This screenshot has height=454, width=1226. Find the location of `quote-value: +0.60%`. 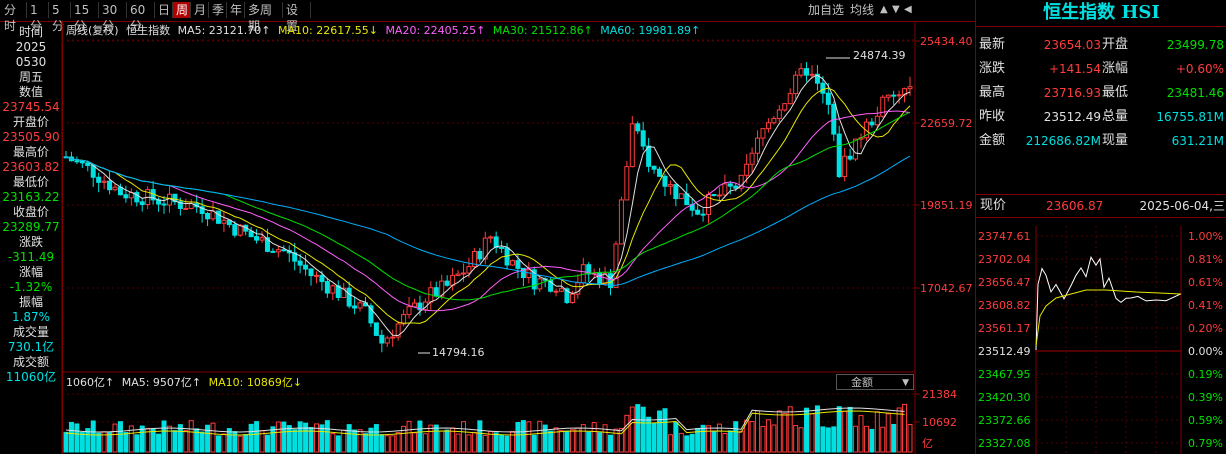

quote-value: +0.60% is located at coordinates (1199, 69).